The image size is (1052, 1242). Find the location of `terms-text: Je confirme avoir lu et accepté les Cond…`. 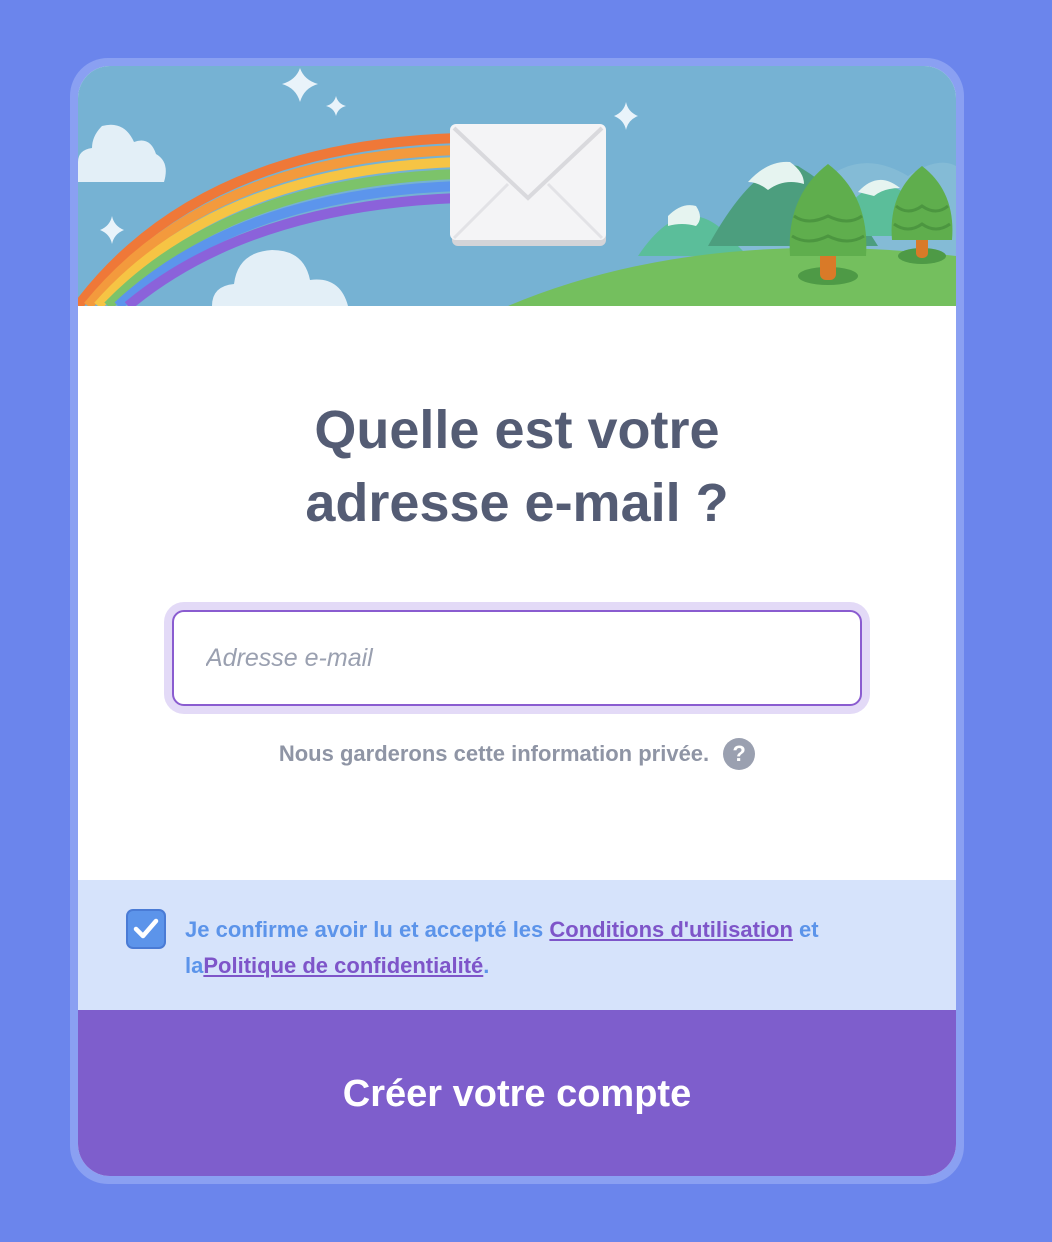

terms-text: Je confirme avoir lu et accepté les Cond… is located at coordinates (545, 948).